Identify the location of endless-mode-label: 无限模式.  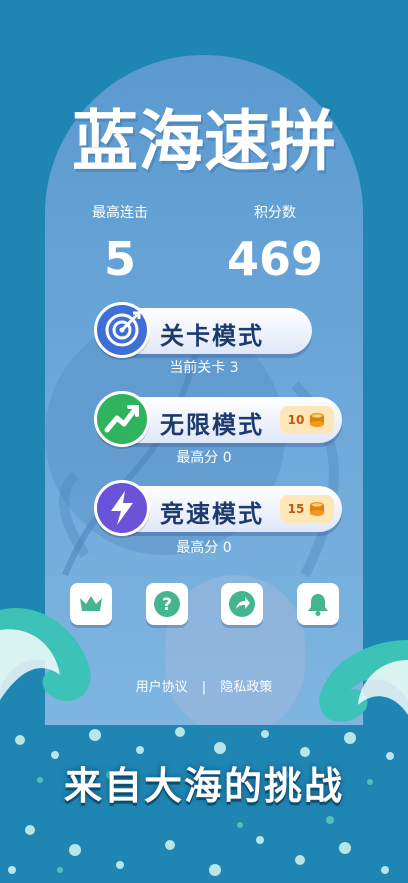
(212, 425).